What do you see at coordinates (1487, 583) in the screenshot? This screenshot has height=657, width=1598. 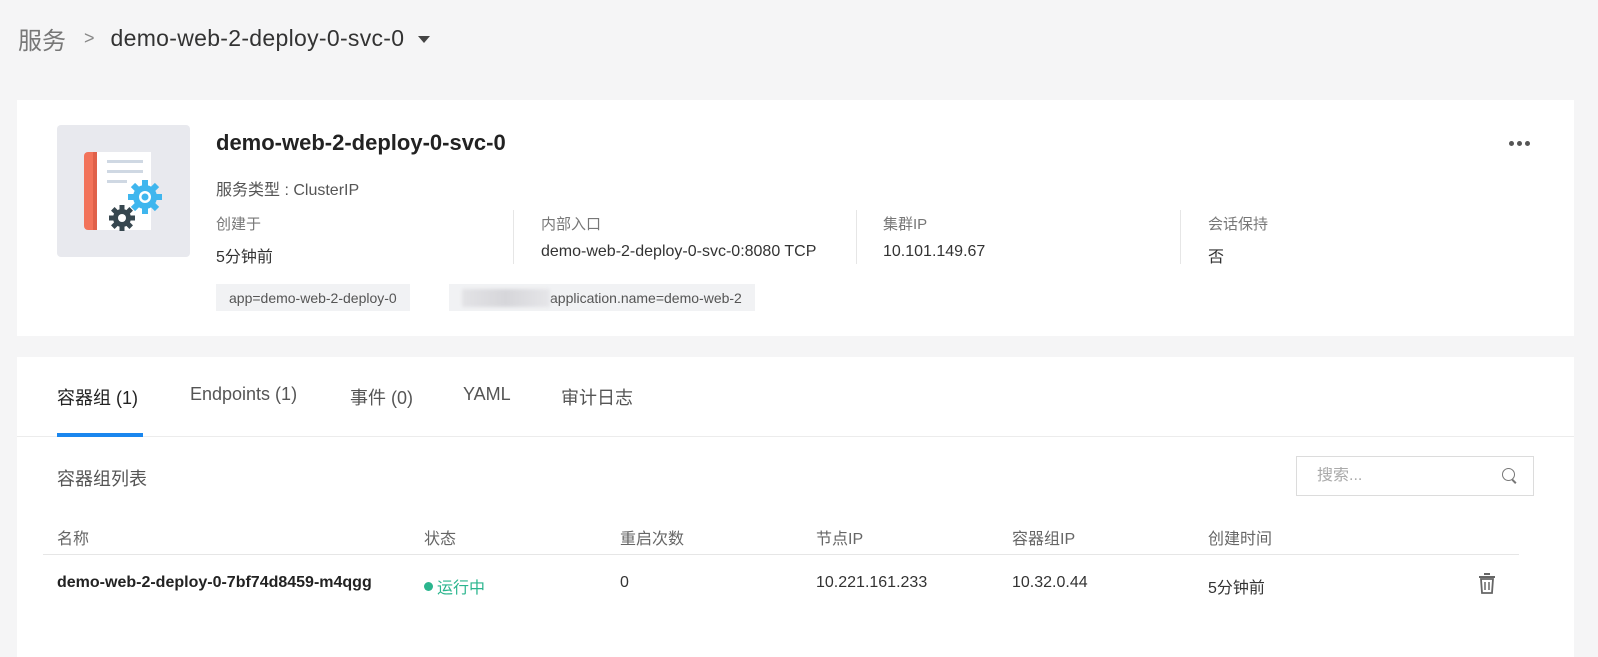 I see `trash-icon` at bounding box center [1487, 583].